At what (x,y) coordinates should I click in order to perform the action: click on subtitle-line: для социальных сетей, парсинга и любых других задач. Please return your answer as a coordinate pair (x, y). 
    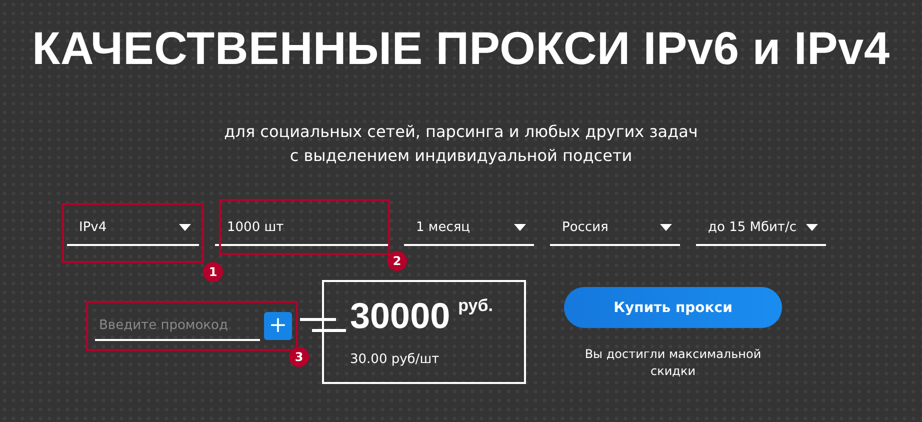
    Looking at the image, I should click on (461, 132).